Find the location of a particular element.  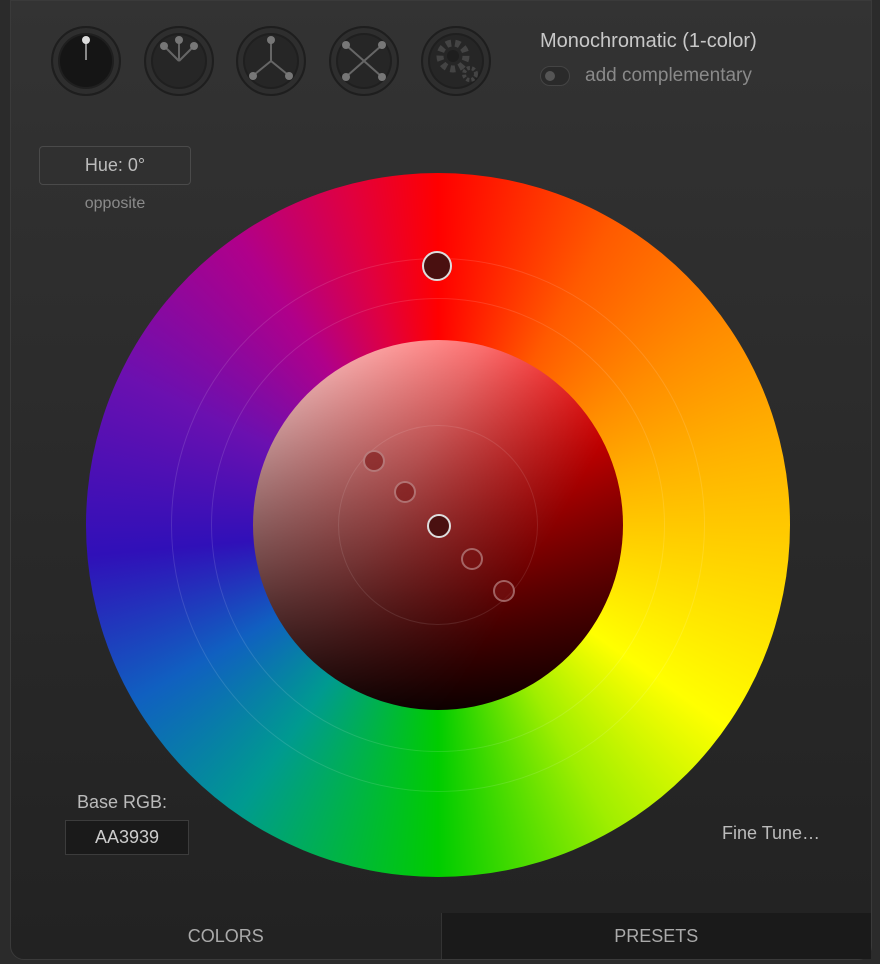

hue-handle is located at coordinates (437, 266).